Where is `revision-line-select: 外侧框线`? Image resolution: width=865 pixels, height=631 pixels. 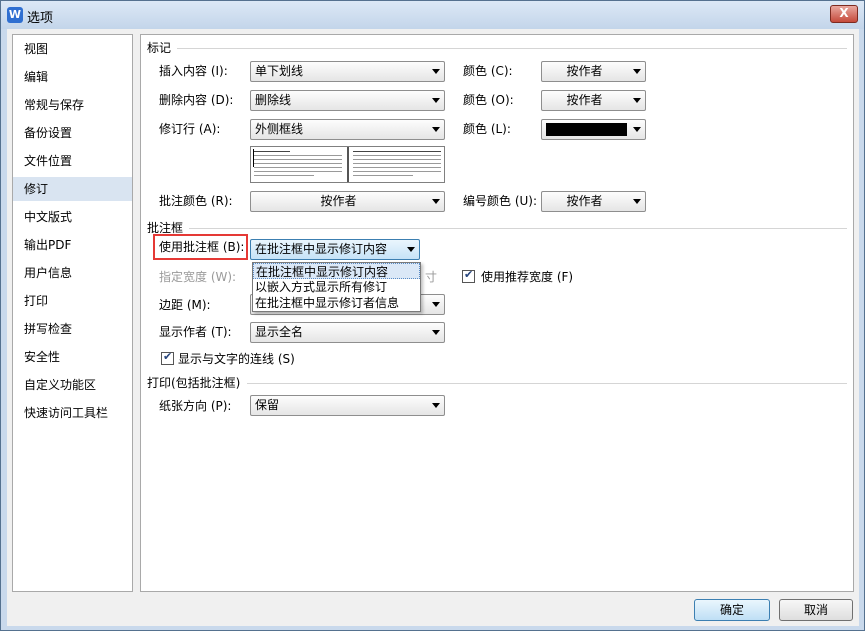
revision-line-select: 外侧框线 is located at coordinates (347, 129).